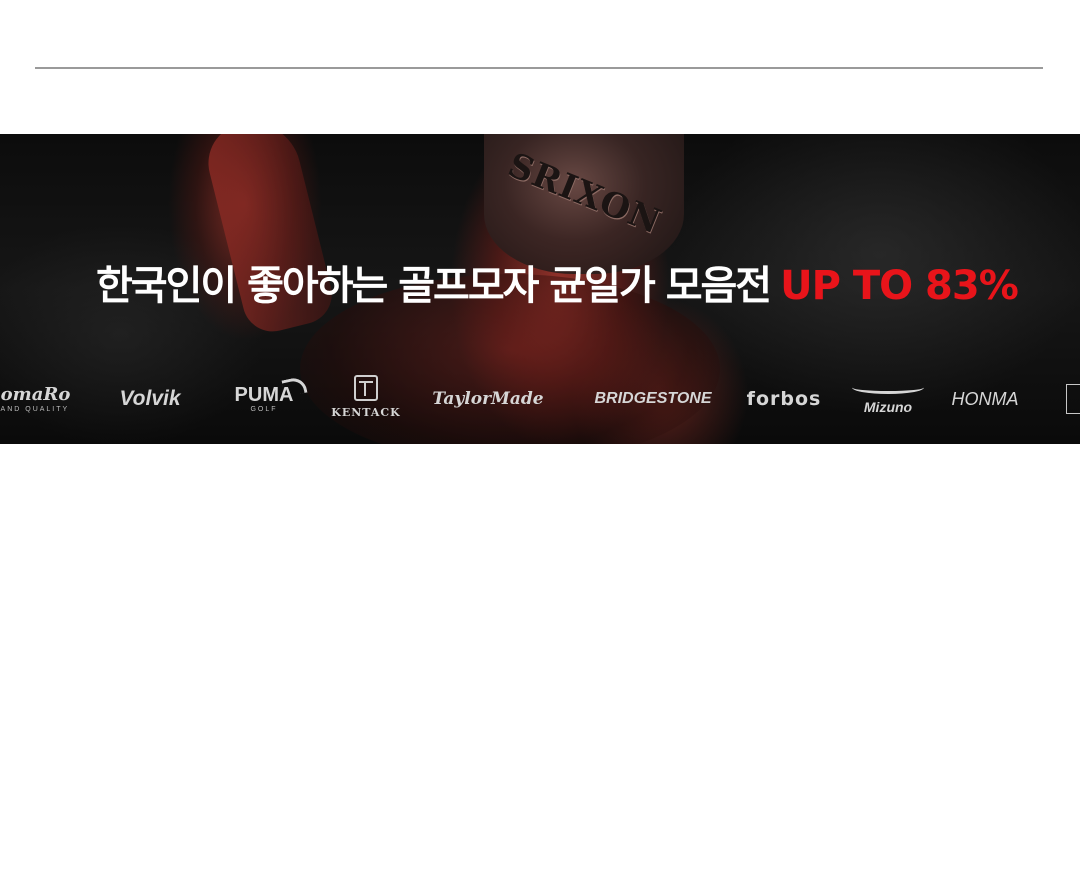  I want to click on brand-logo-volvik-name: Volvik, so click(150, 398).